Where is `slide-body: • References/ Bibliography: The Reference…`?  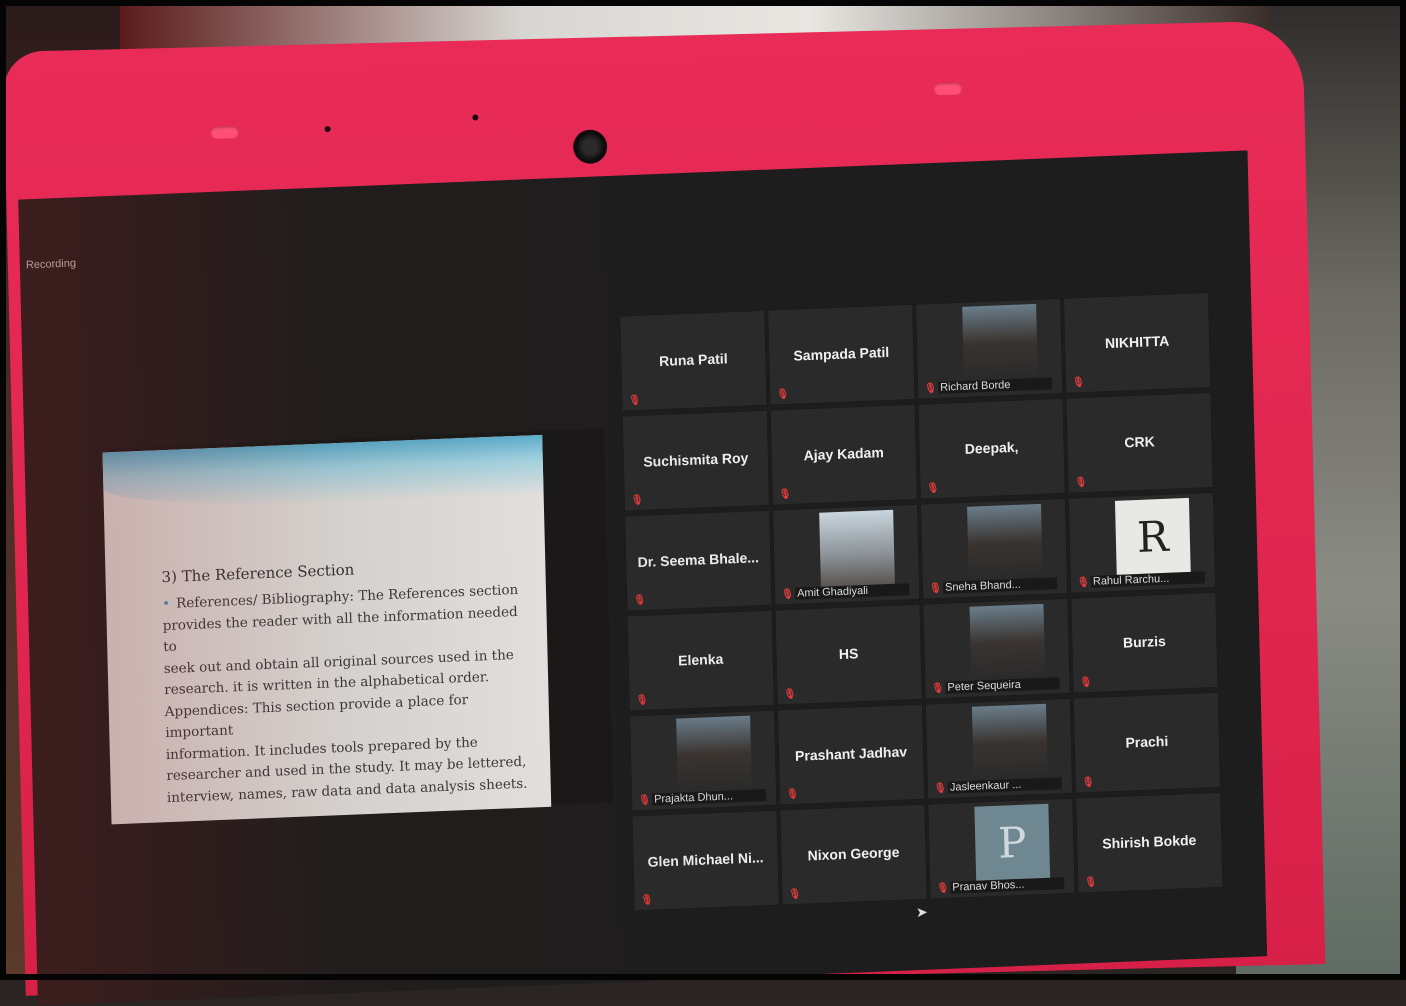
slide-body: • References/ Bibliography: The Reference… is located at coordinates (349, 694).